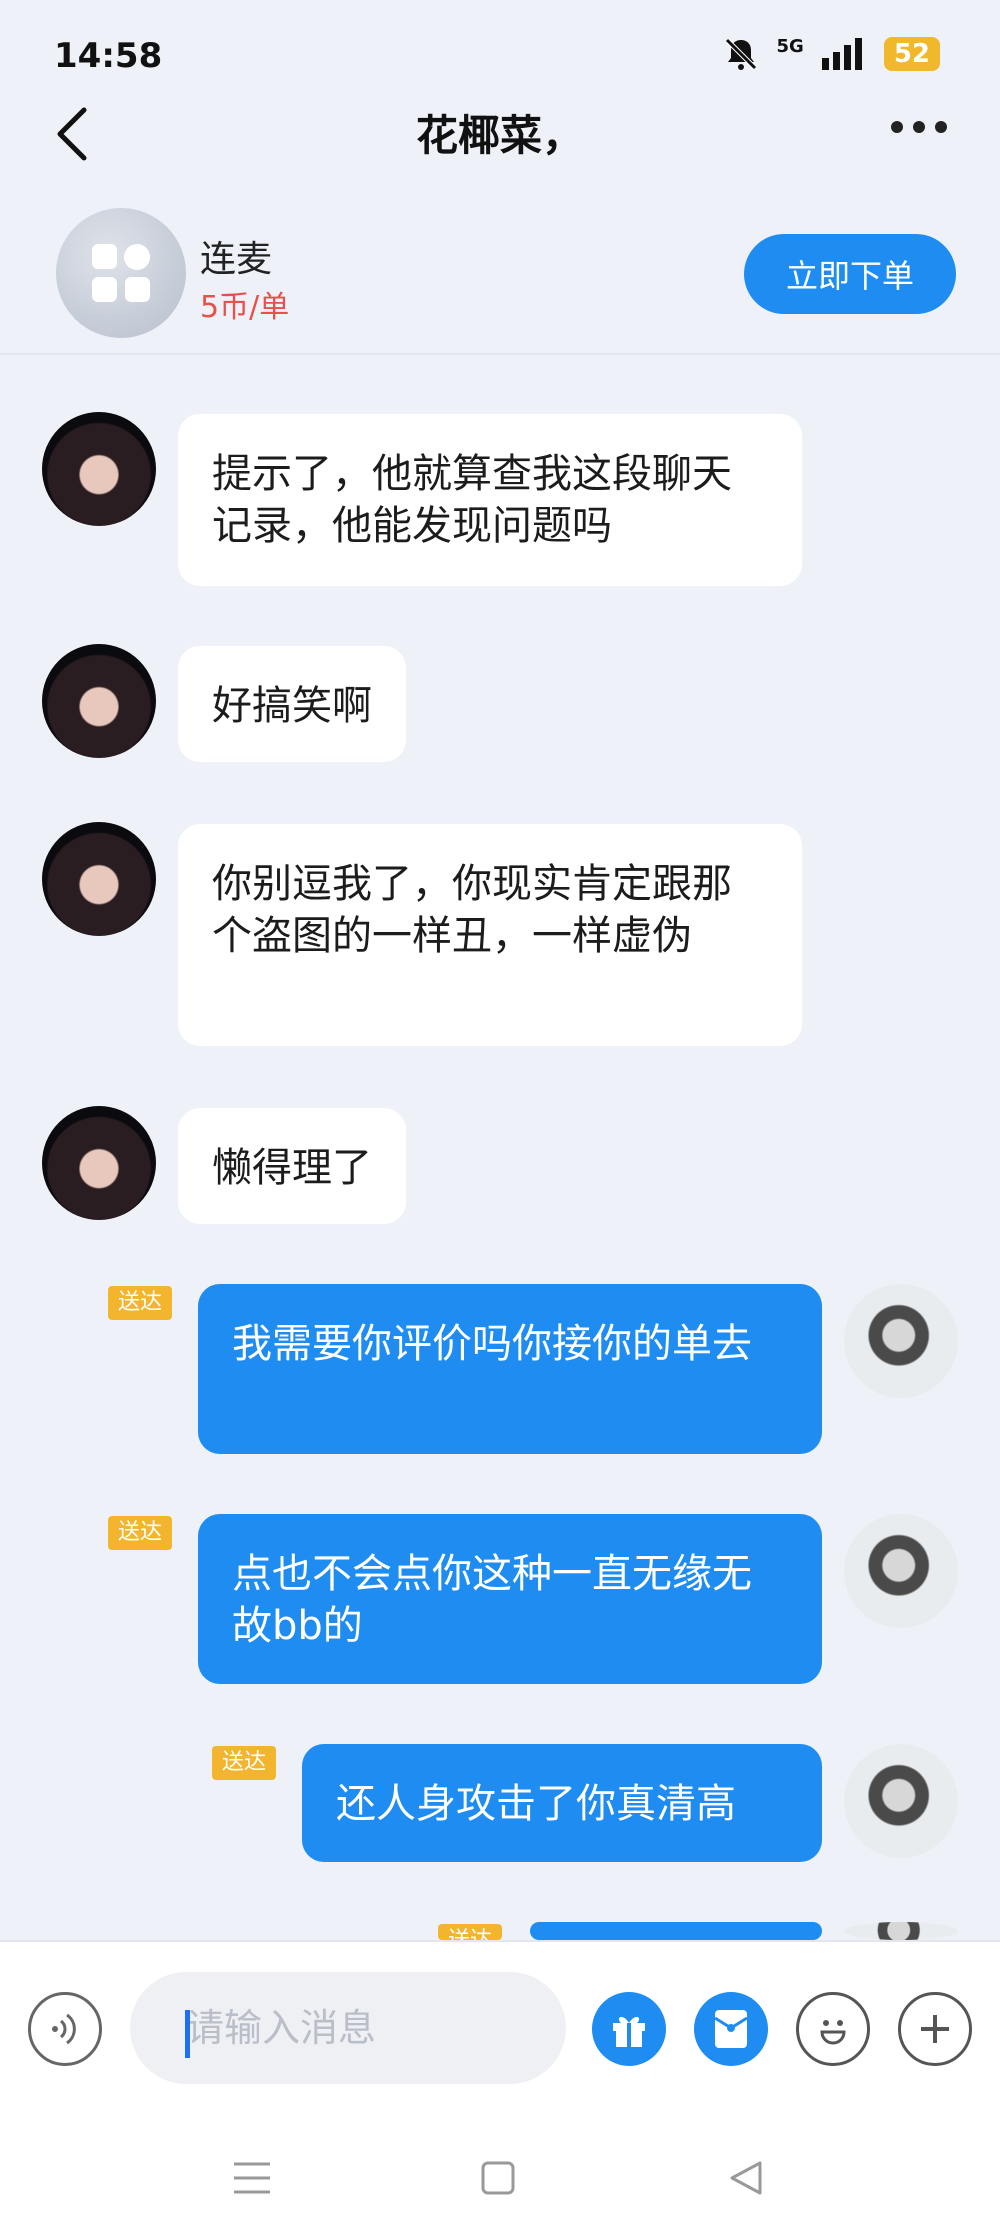 The image size is (1000, 2235). I want to click on message-bubble: 你别逗我了，你现实肯定跟那个盗图的一样丑，一样虚伪, so click(490, 935).